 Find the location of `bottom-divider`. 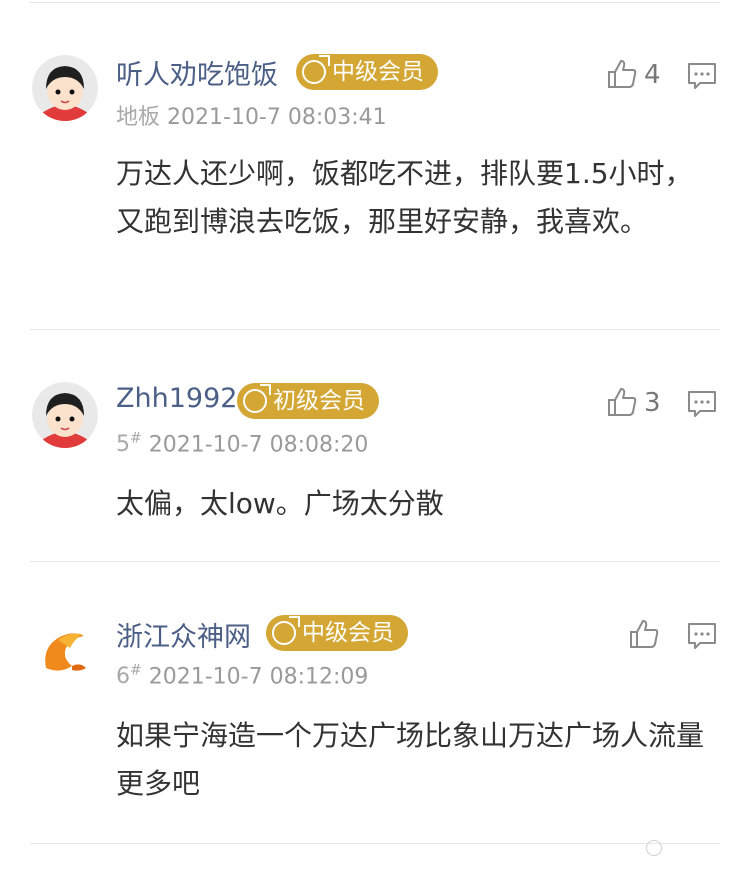

bottom-divider is located at coordinates (375, 843).